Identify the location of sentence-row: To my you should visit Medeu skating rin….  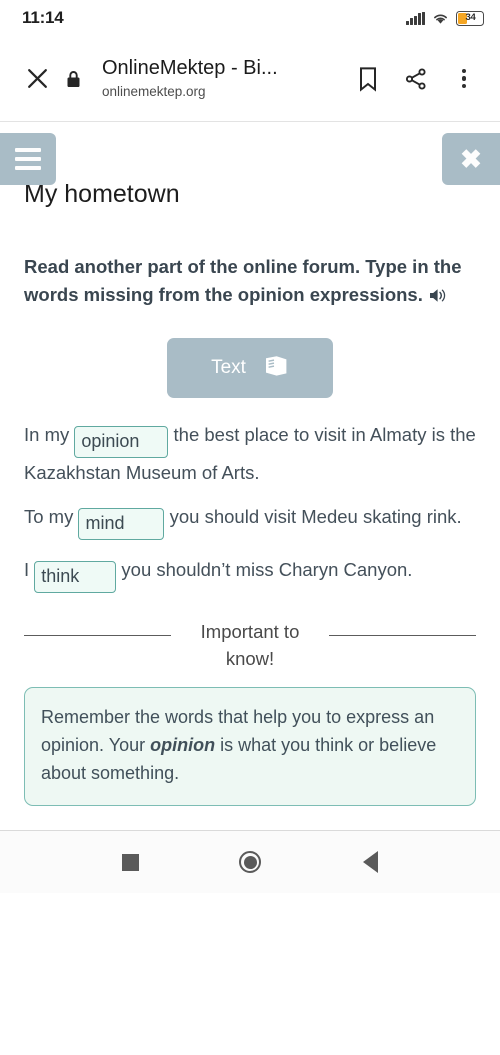
(250, 521).